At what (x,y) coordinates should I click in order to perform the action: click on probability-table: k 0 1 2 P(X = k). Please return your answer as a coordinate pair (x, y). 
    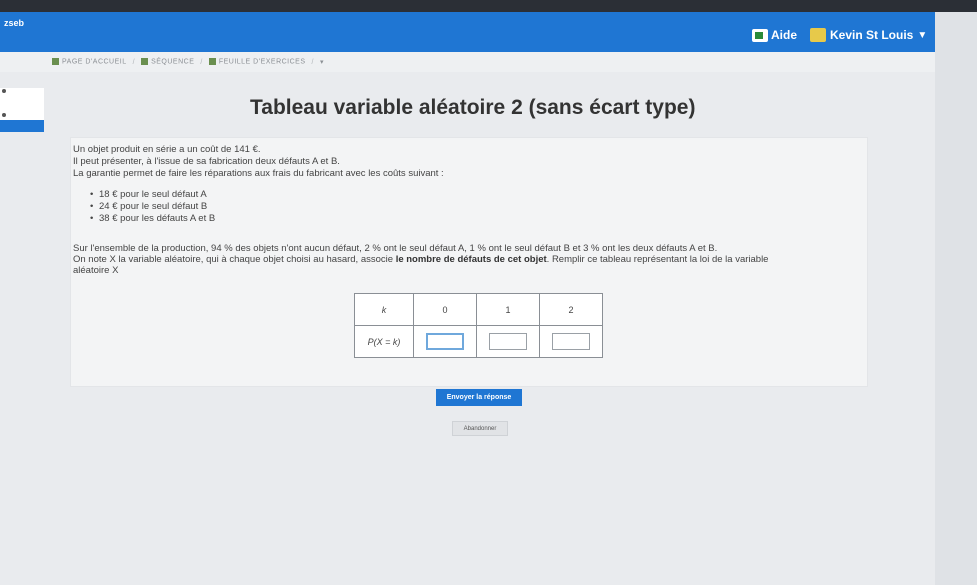
    Looking at the image, I should click on (478, 325).